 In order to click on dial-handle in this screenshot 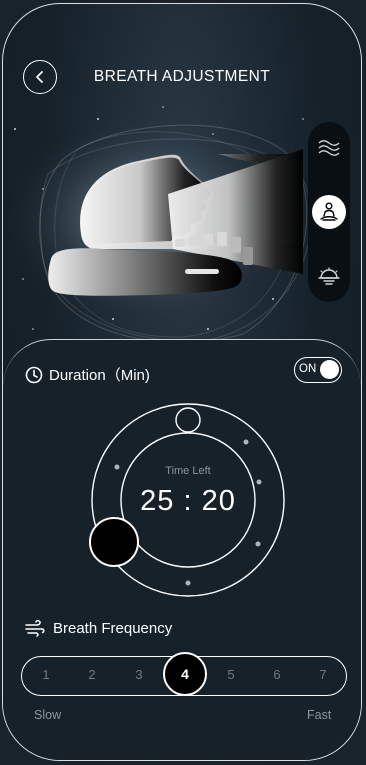, I will do `click(114, 542)`.